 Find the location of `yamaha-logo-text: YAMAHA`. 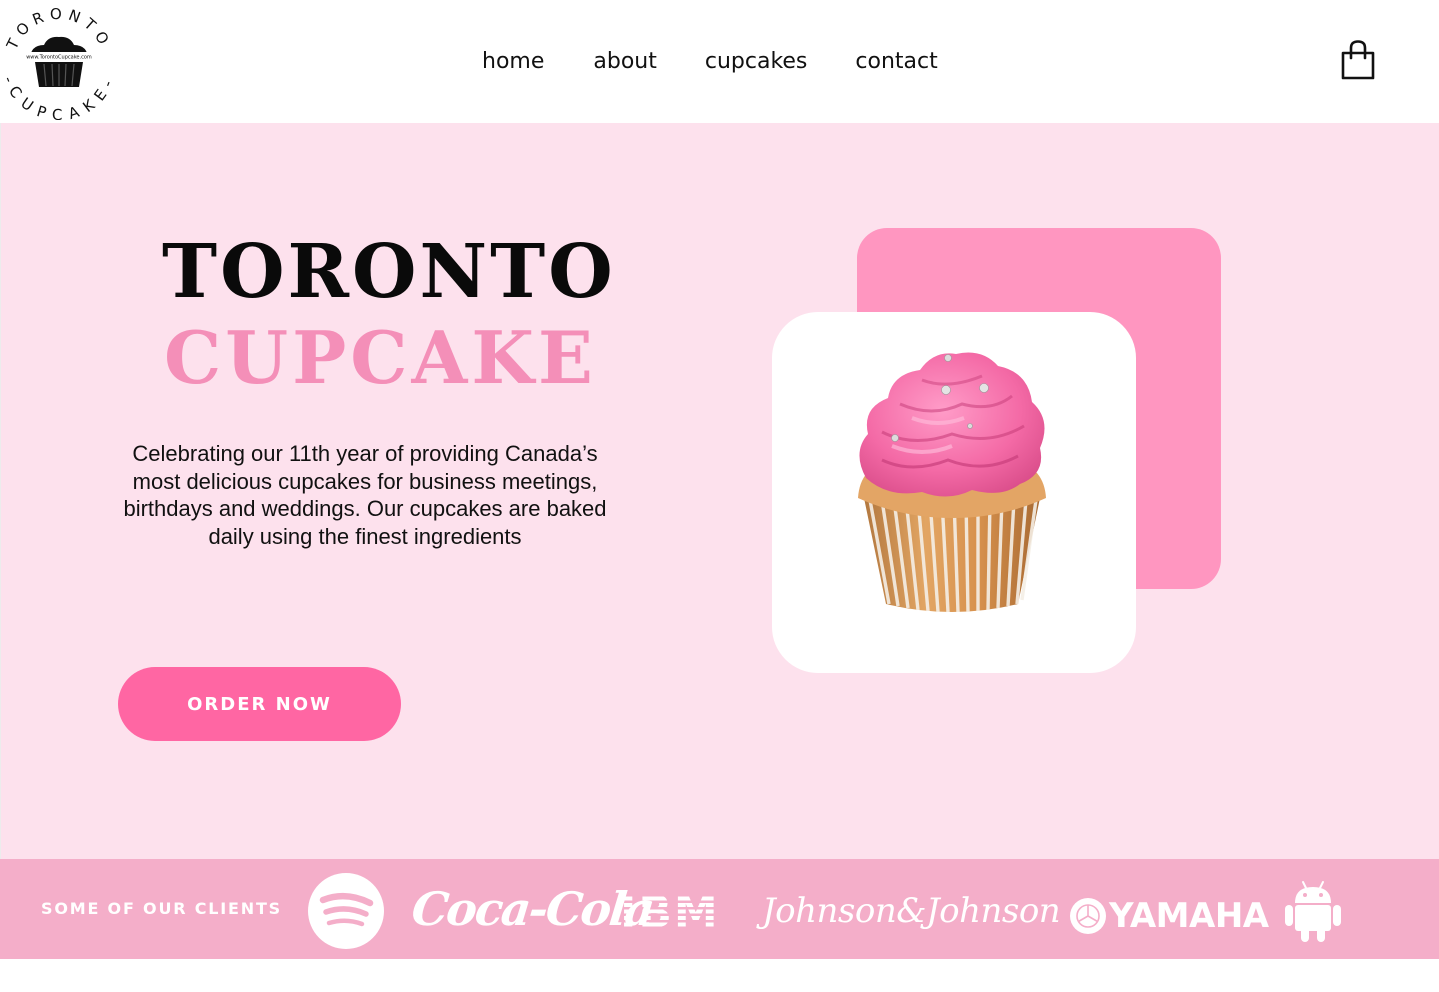

yamaha-logo-text: YAMAHA is located at coordinates (1189, 916).